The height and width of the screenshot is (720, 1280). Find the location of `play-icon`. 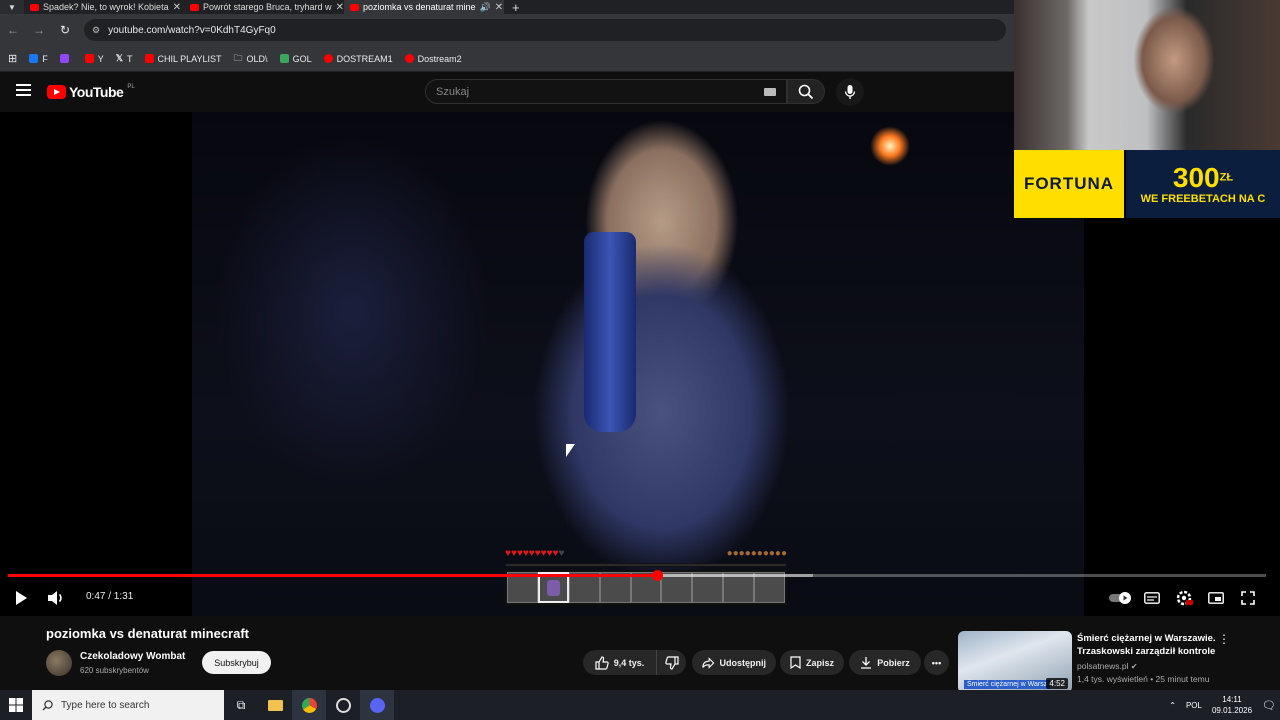

play-icon is located at coordinates (21, 598).